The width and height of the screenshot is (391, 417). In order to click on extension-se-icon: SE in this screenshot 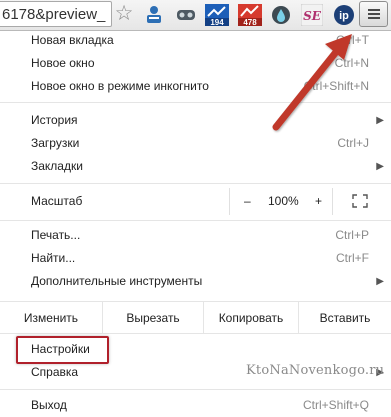, I will do `click(312, 15)`.